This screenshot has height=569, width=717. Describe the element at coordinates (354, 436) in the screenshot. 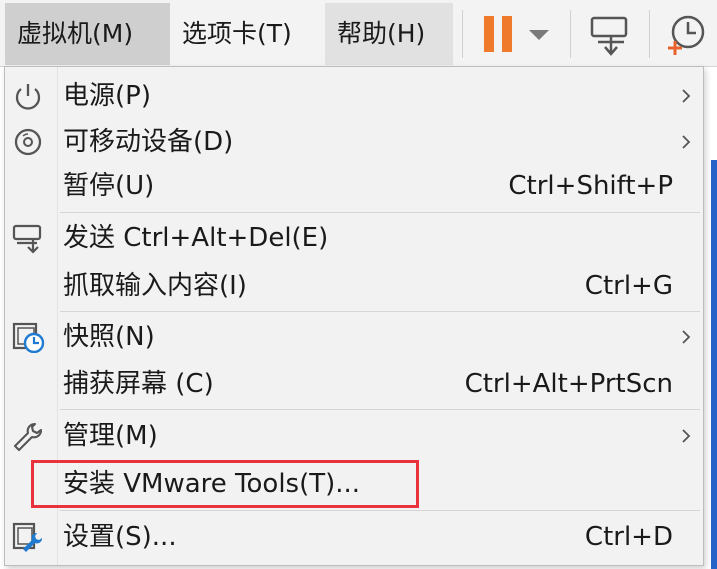

I see `menu-item-manage: 管理(M)` at that location.